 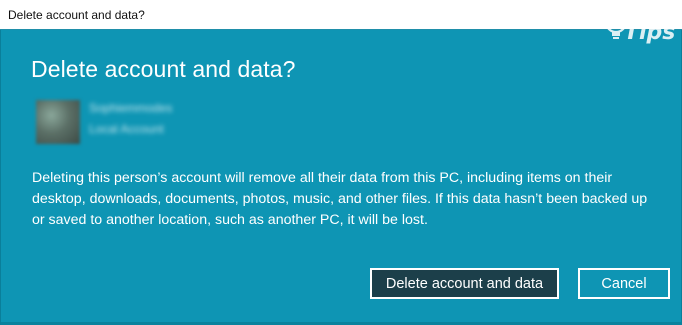 I want to click on avatar, so click(x=58, y=122).